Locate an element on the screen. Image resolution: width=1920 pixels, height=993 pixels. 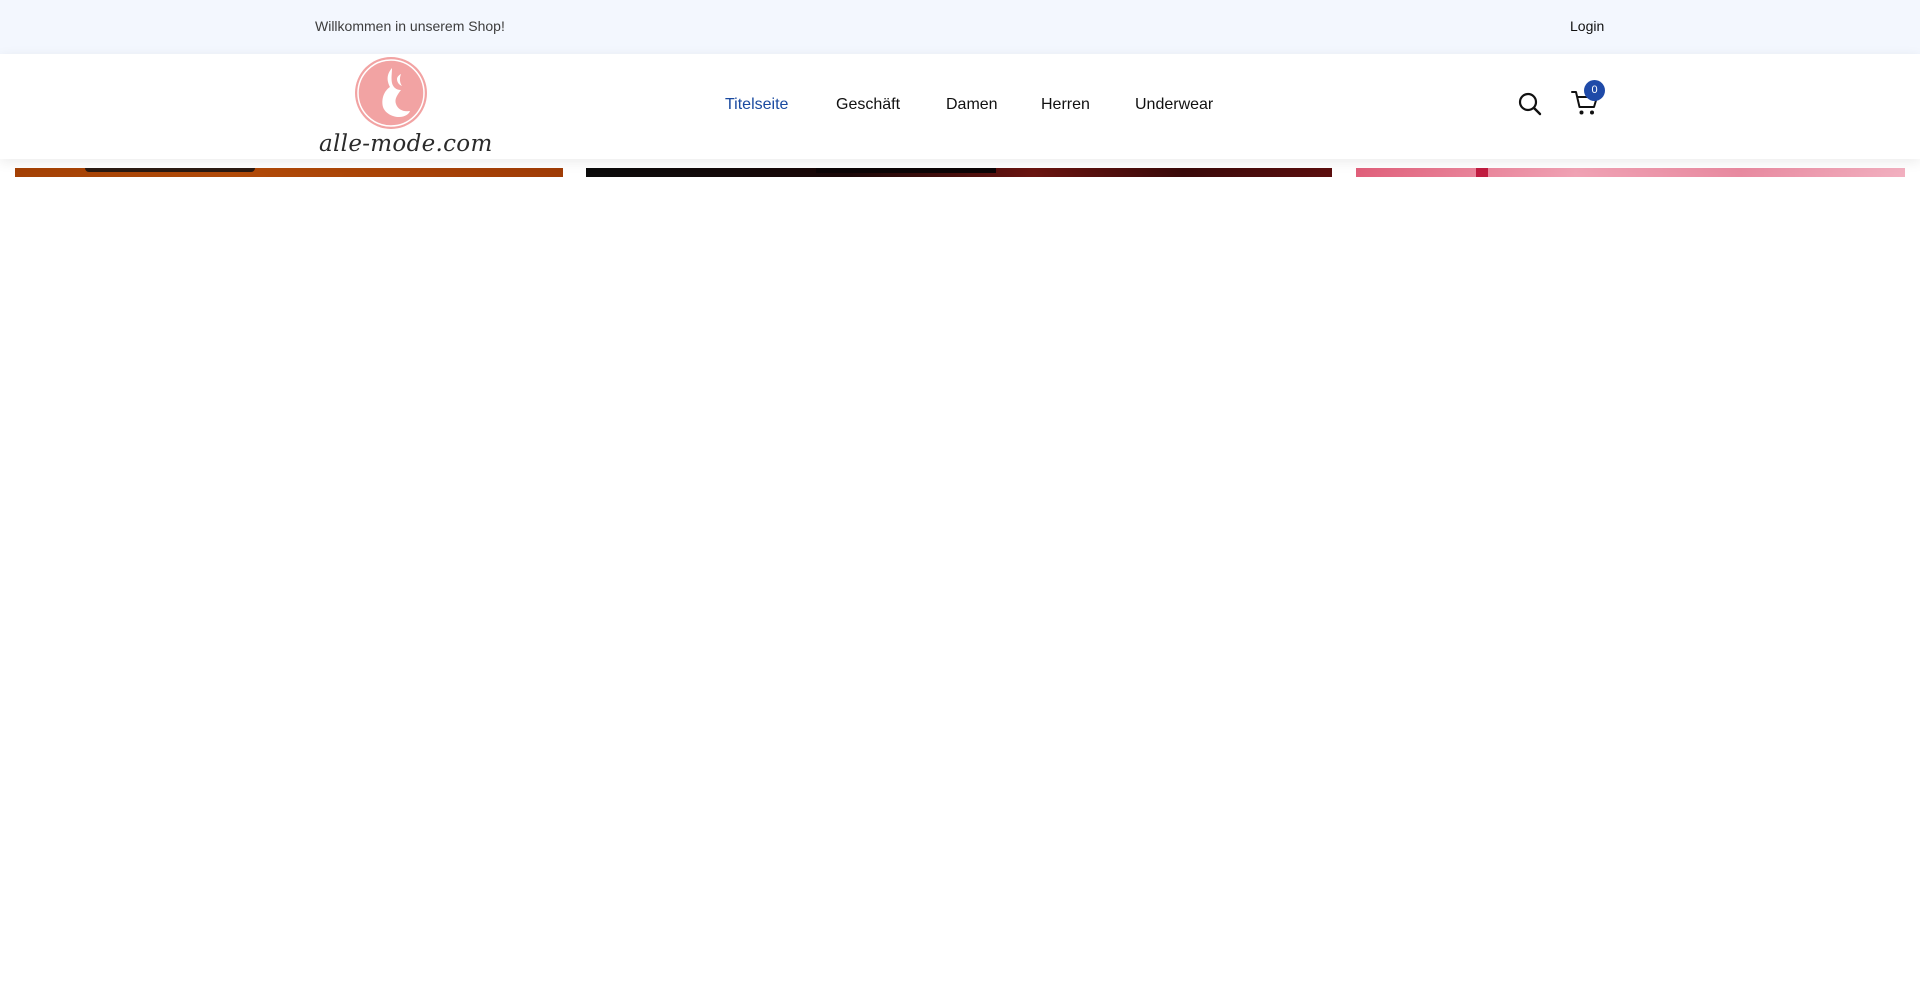
logo-emblem is located at coordinates (391, 93).